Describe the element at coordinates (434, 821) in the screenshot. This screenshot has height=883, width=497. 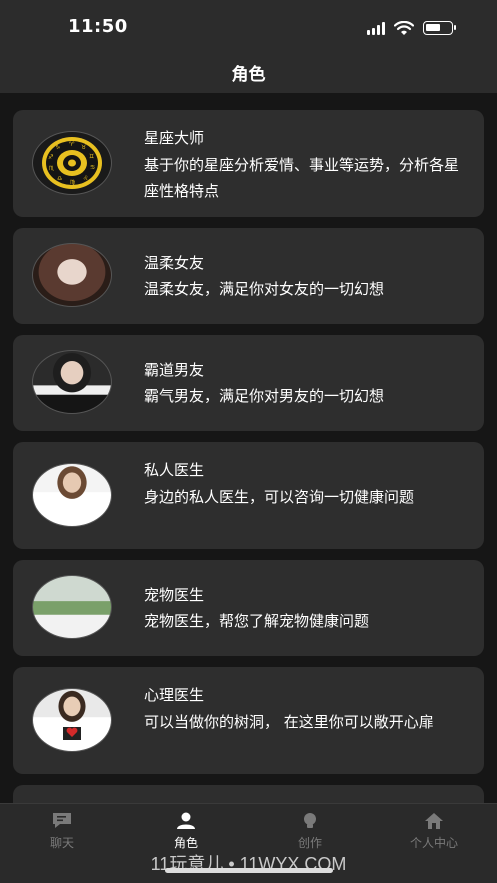
I see `home-icon` at that location.